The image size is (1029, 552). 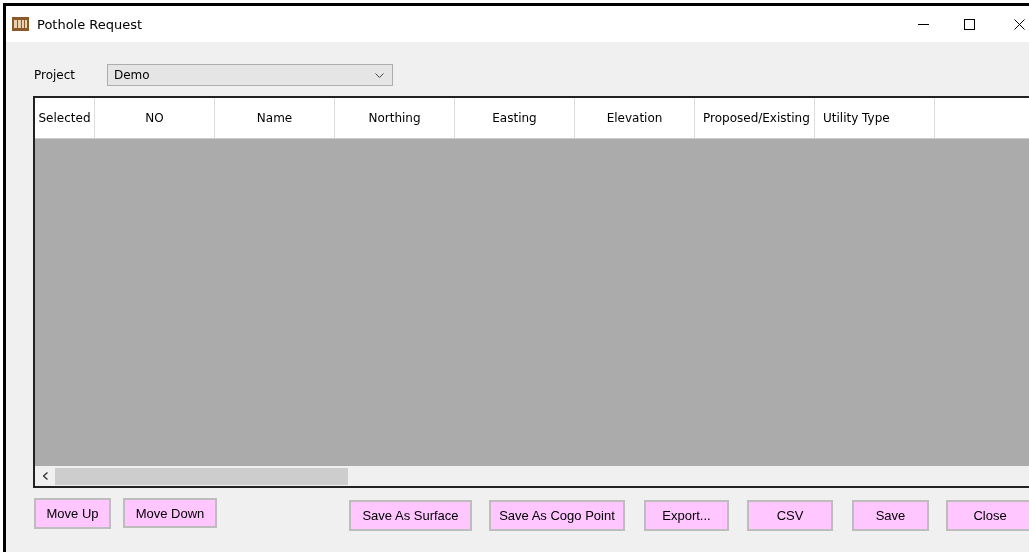 What do you see at coordinates (155, 118) in the screenshot?
I see `column-header: NO` at bounding box center [155, 118].